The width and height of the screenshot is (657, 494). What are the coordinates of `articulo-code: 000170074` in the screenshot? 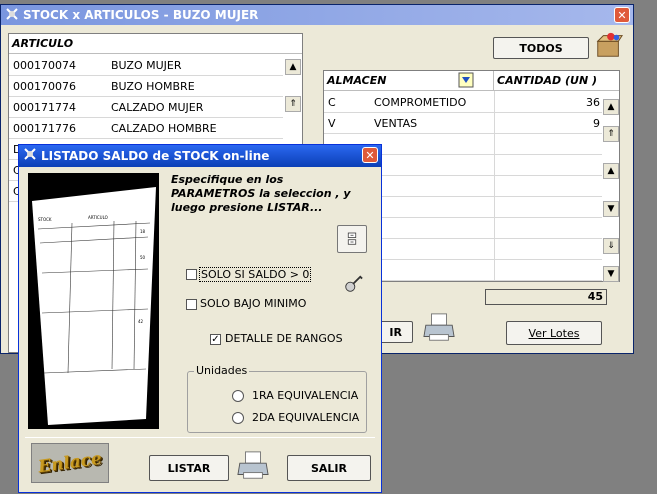 It's located at (44, 65).